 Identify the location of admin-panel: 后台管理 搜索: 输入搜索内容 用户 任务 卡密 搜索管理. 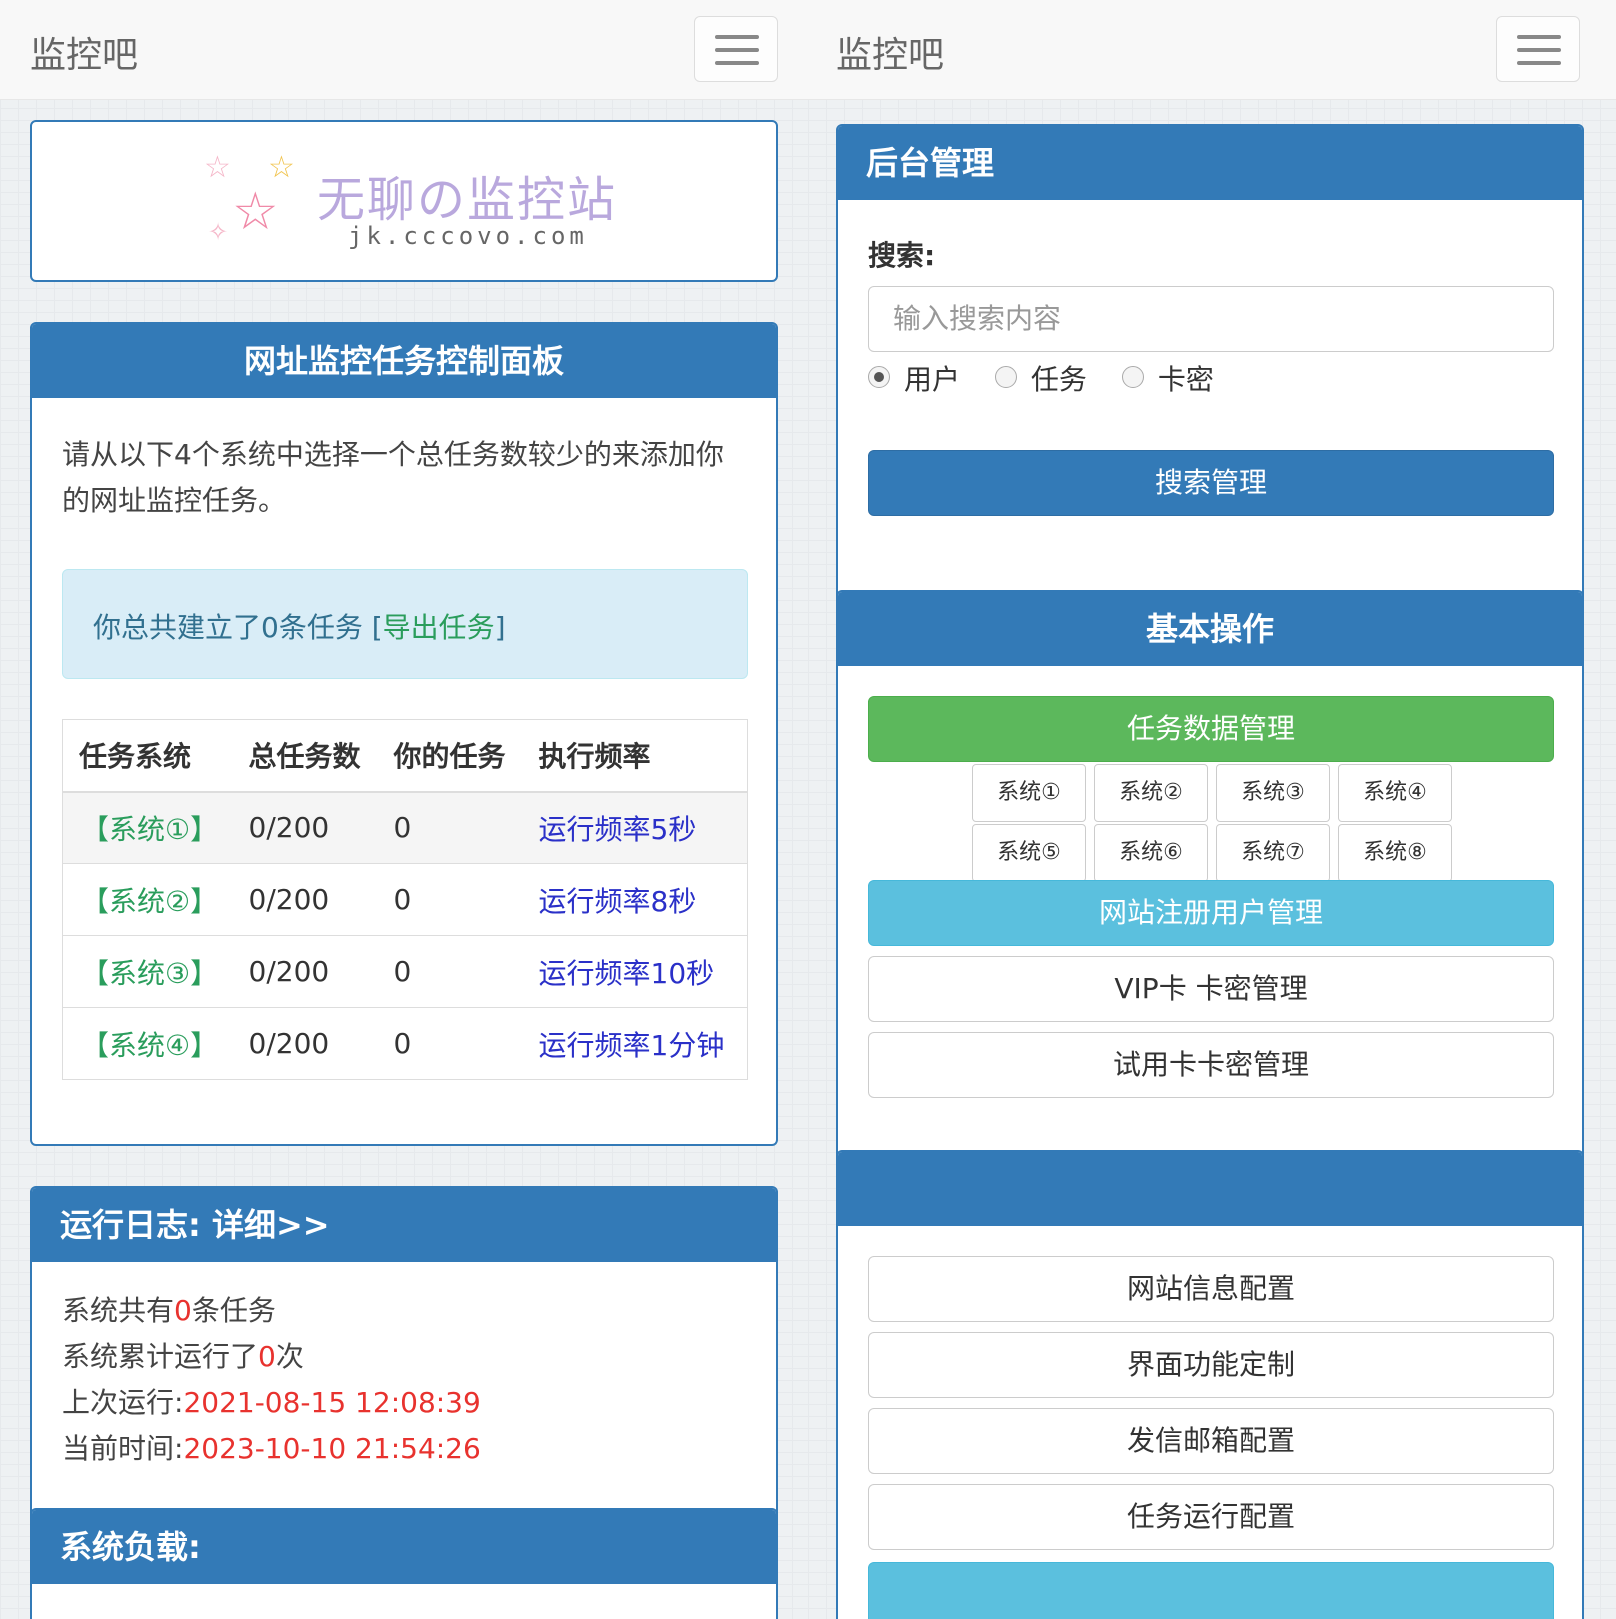
(1210, 374).